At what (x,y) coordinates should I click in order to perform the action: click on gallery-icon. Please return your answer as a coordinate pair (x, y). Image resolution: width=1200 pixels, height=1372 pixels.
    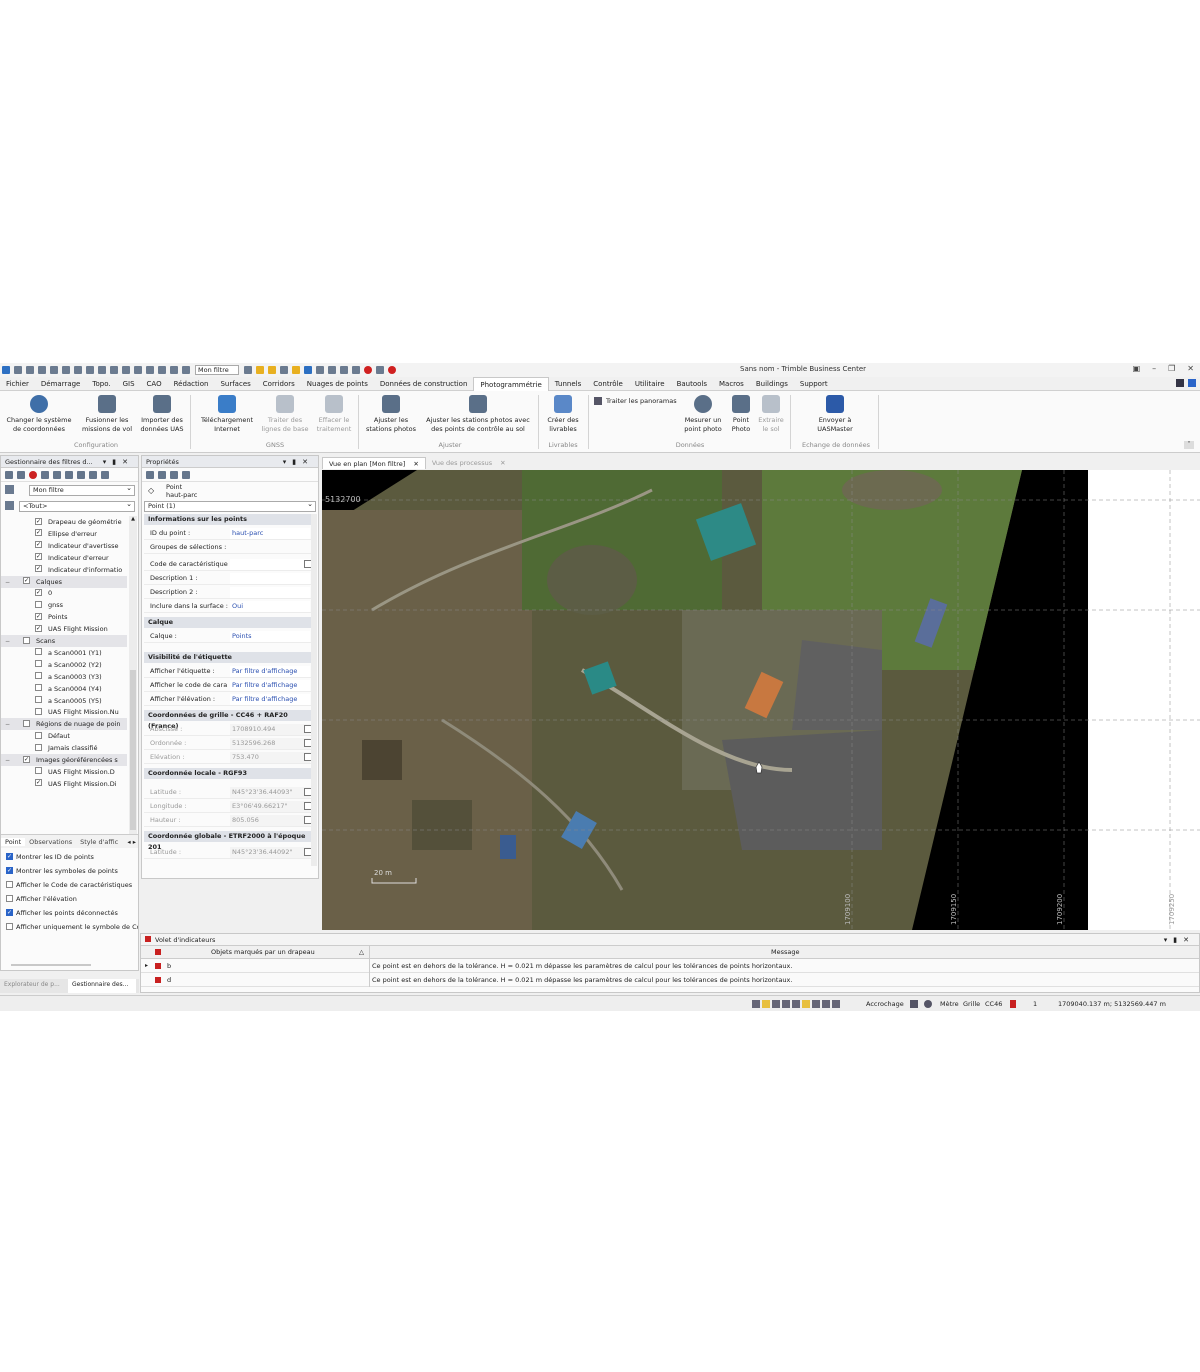
    Looking at the image, I should click on (174, 370).